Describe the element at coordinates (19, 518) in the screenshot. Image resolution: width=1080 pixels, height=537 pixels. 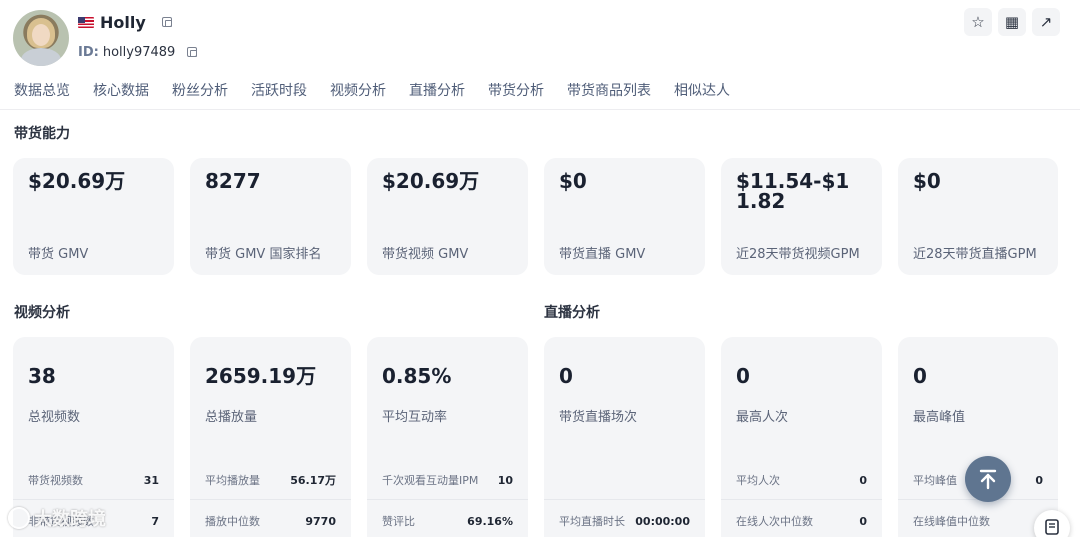
I see `watermark-logo-icon` at that location.